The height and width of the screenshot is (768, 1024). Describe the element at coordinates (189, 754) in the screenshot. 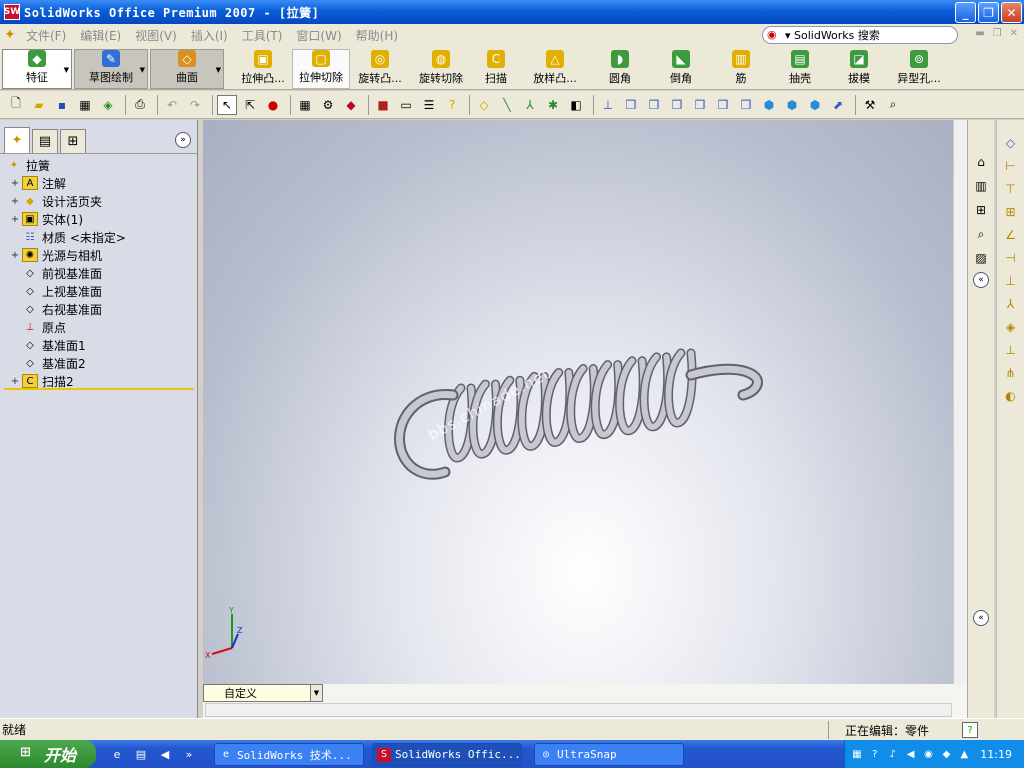

I see `quicklaunch-more-icon: »` at that location.